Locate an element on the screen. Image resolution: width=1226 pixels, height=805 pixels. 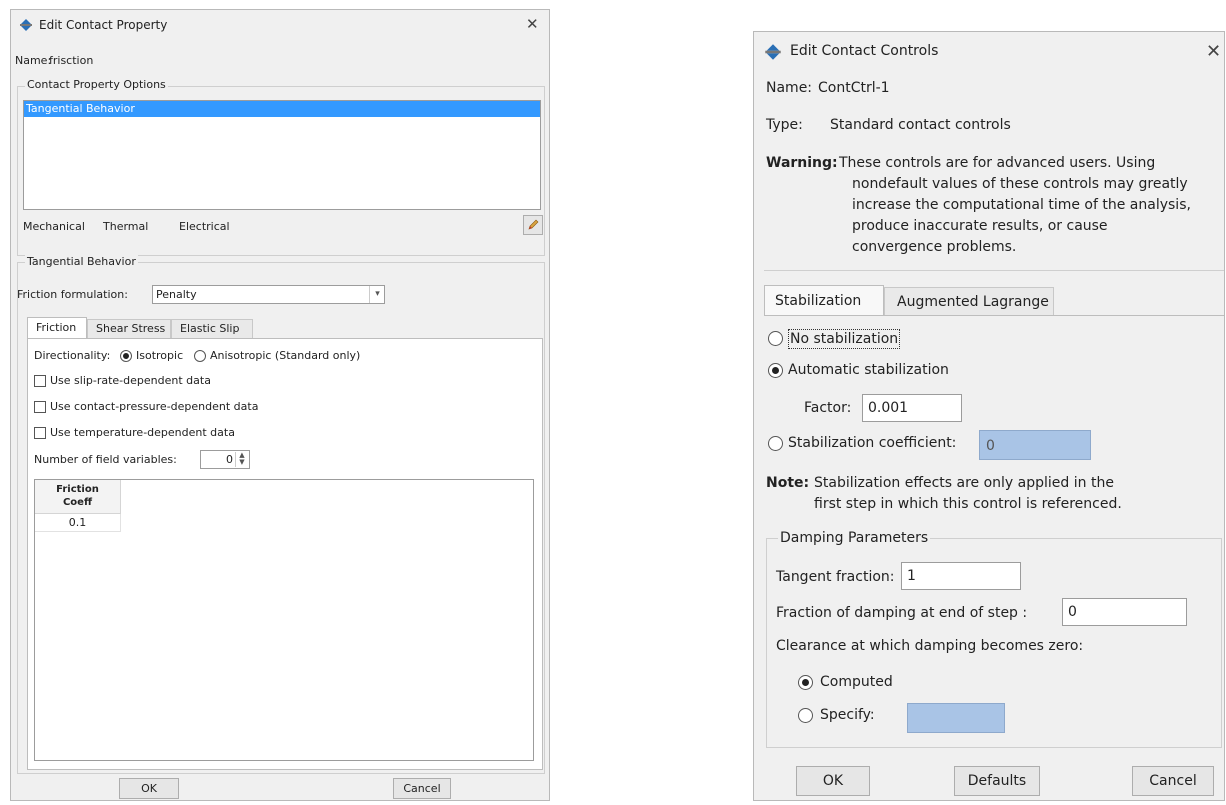
warning-line: convergence problems. is located at coordinates (934, 247).